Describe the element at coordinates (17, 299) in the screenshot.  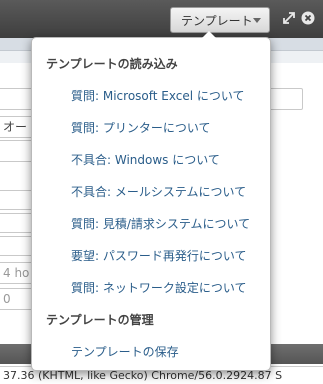
I see `background-field: 0` at that location.